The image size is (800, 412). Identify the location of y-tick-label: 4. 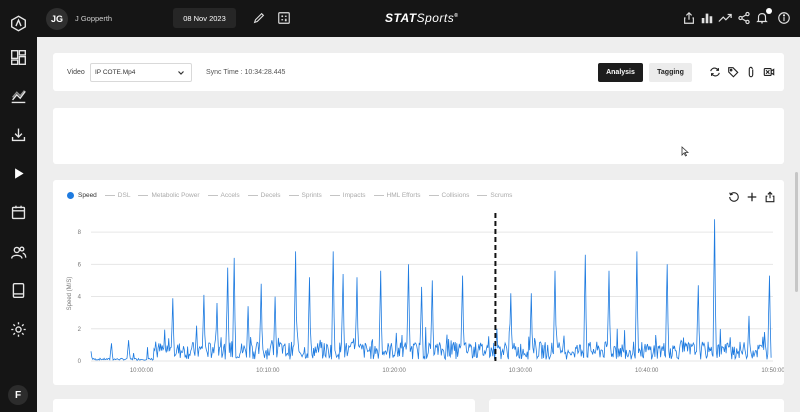
(80, 298).